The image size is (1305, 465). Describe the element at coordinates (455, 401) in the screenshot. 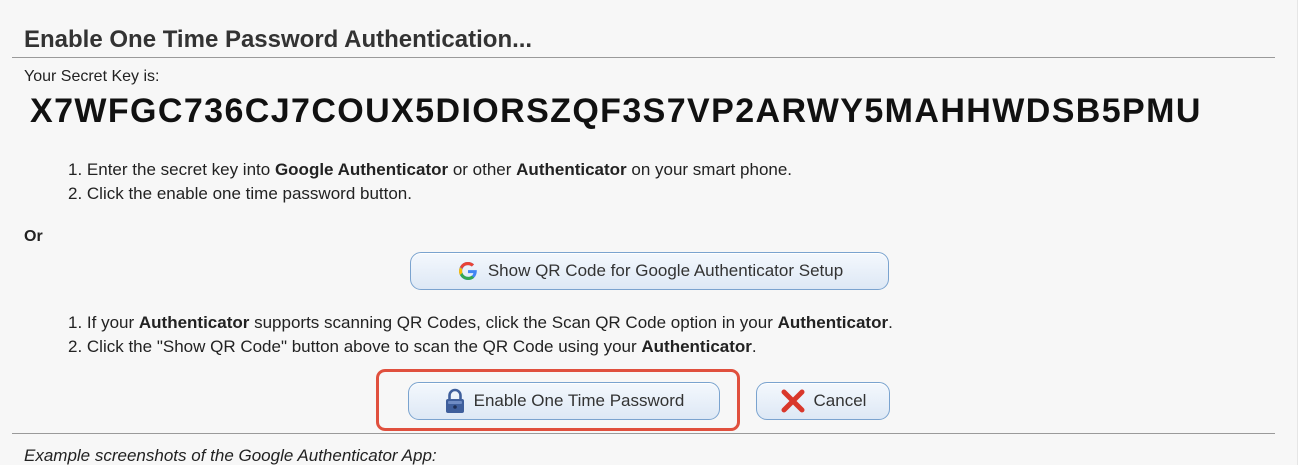

I see `lock-icon` at that location.